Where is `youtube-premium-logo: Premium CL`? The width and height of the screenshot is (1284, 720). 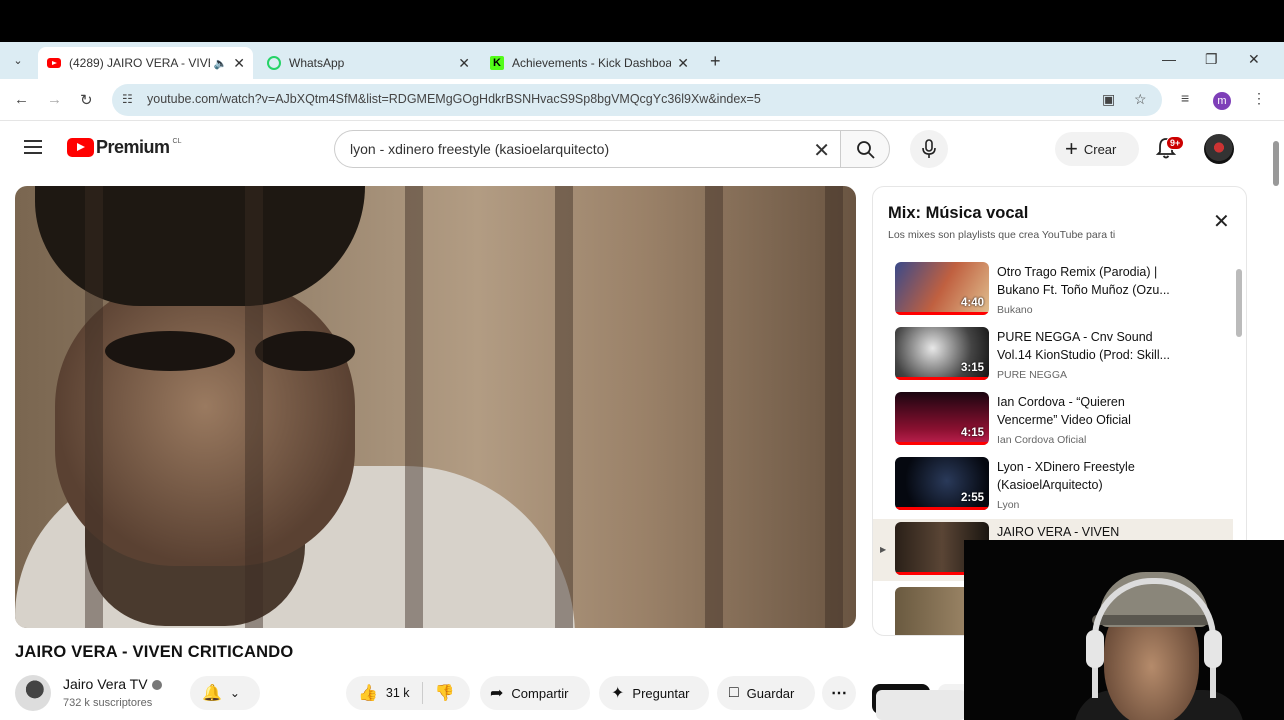
youtube-premium-logo: Premium CL is located at coordinates (124, 147).